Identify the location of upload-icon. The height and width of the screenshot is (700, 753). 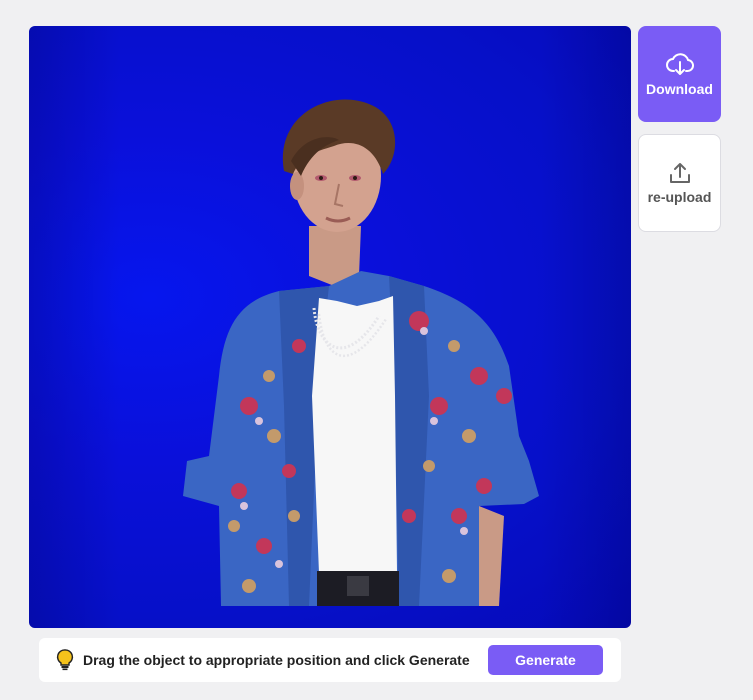
(679, 173).